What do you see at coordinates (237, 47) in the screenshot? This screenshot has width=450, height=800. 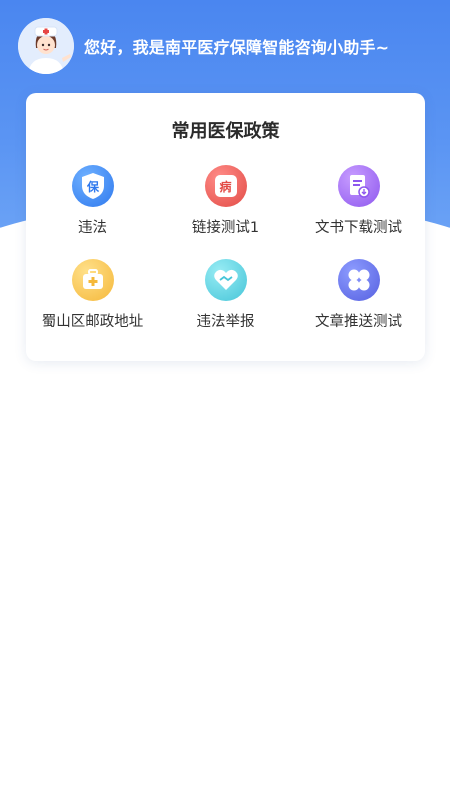 I see `greeting-text: 您好，我是南平医疗保障智能咨询小助手~` at bounding box center [237, 47].